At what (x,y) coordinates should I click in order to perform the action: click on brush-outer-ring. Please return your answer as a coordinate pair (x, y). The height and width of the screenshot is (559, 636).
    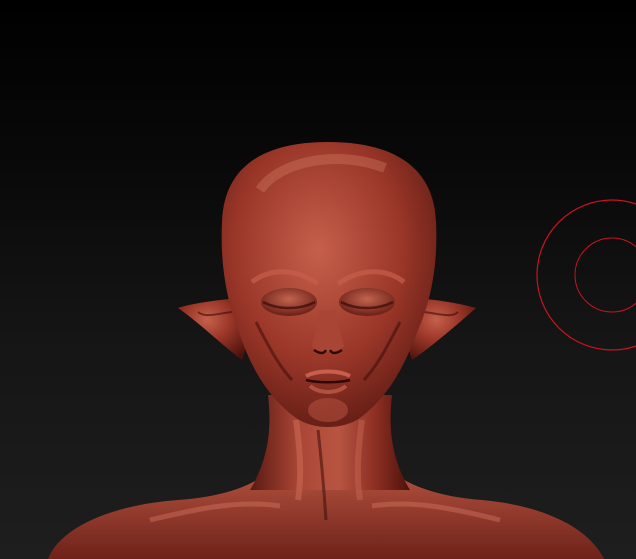
    Looking at the image, I should click on (586, 275).